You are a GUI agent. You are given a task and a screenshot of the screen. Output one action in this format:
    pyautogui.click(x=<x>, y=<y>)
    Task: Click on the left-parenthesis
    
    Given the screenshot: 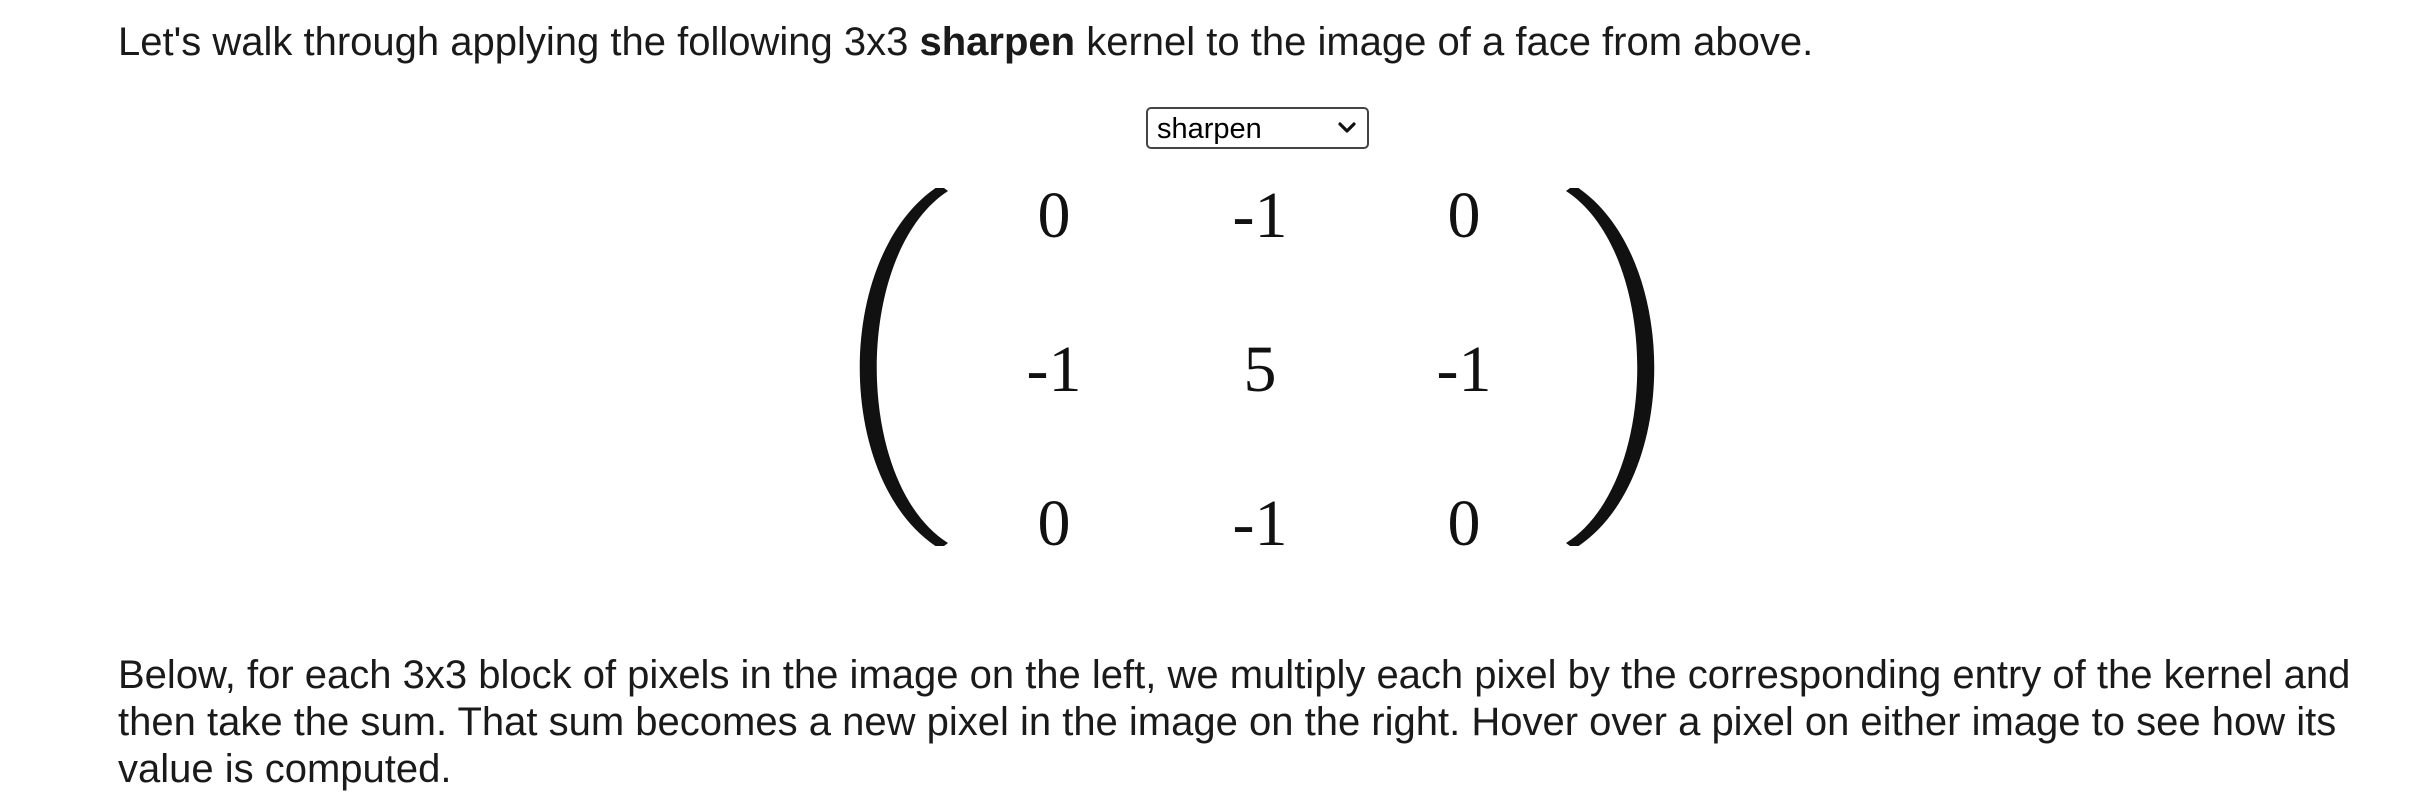 What is the action you would take?
    pyautogui.click(x=903, y=367)
    